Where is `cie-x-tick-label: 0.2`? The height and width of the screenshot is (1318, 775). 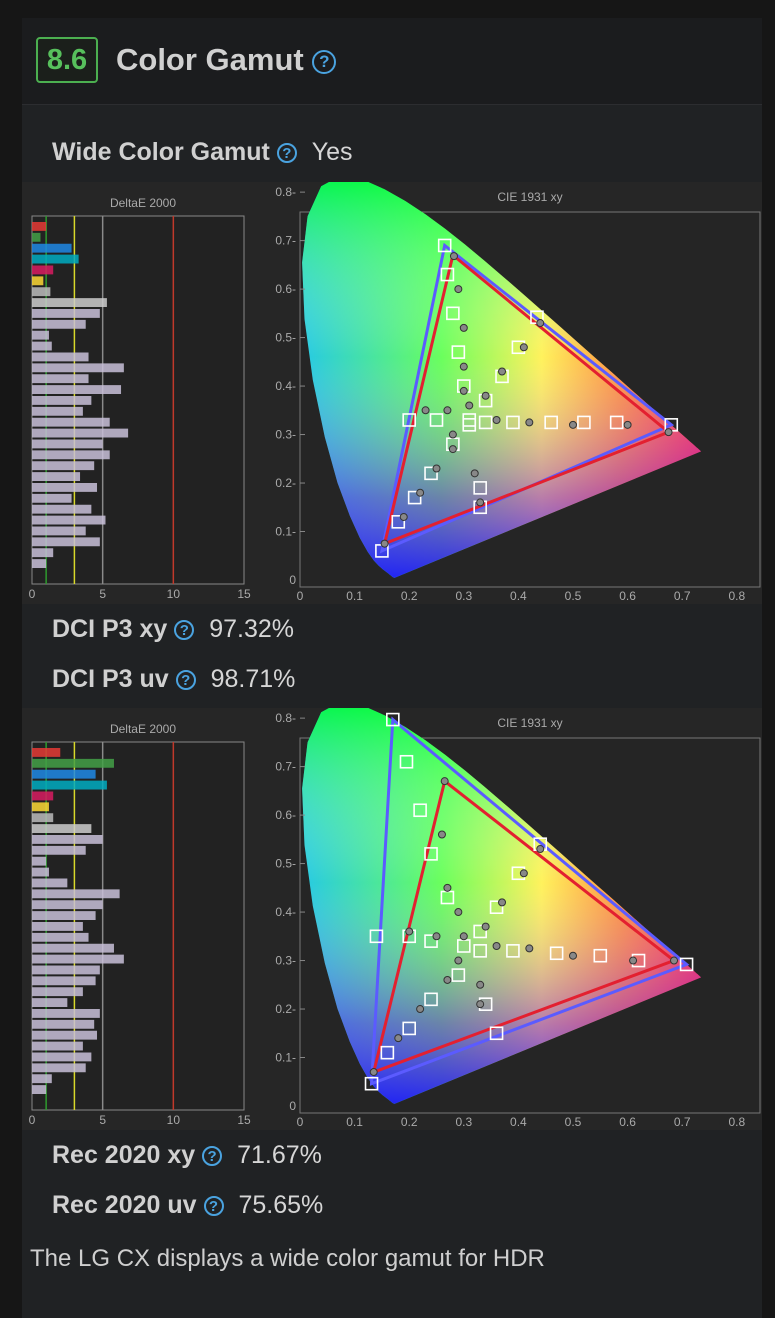 cie-x-tick-label: 0.2 is located at coordinates (409, 596).